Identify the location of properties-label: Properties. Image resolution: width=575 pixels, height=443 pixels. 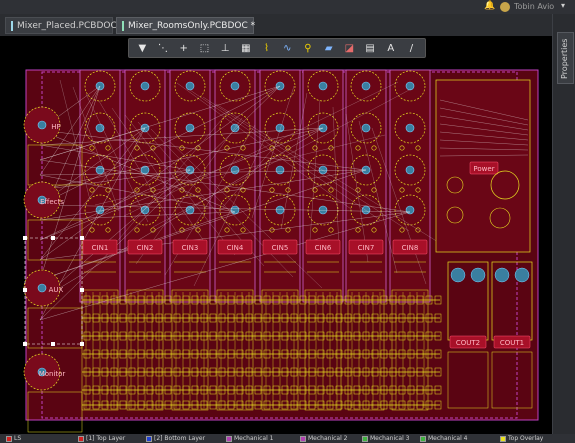
(564, 58).